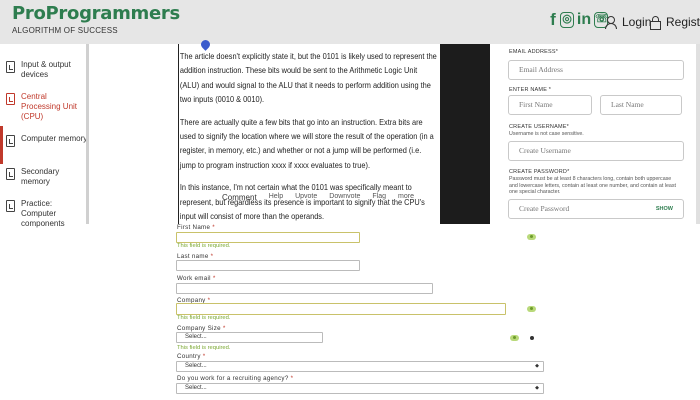  I want to click on email-field: Email Address, so click(596, 70).